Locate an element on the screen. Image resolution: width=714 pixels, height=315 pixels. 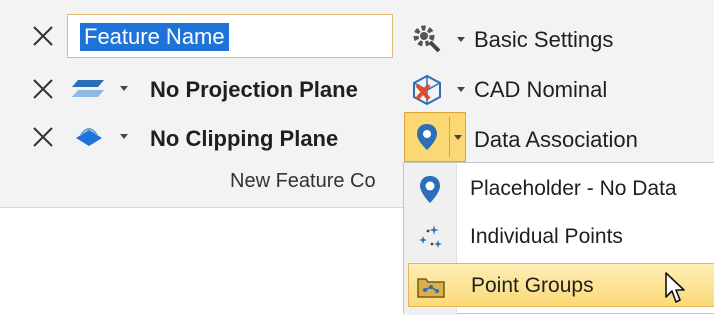
feature-name-input: Feature Name is located at coordinates (230, 36).